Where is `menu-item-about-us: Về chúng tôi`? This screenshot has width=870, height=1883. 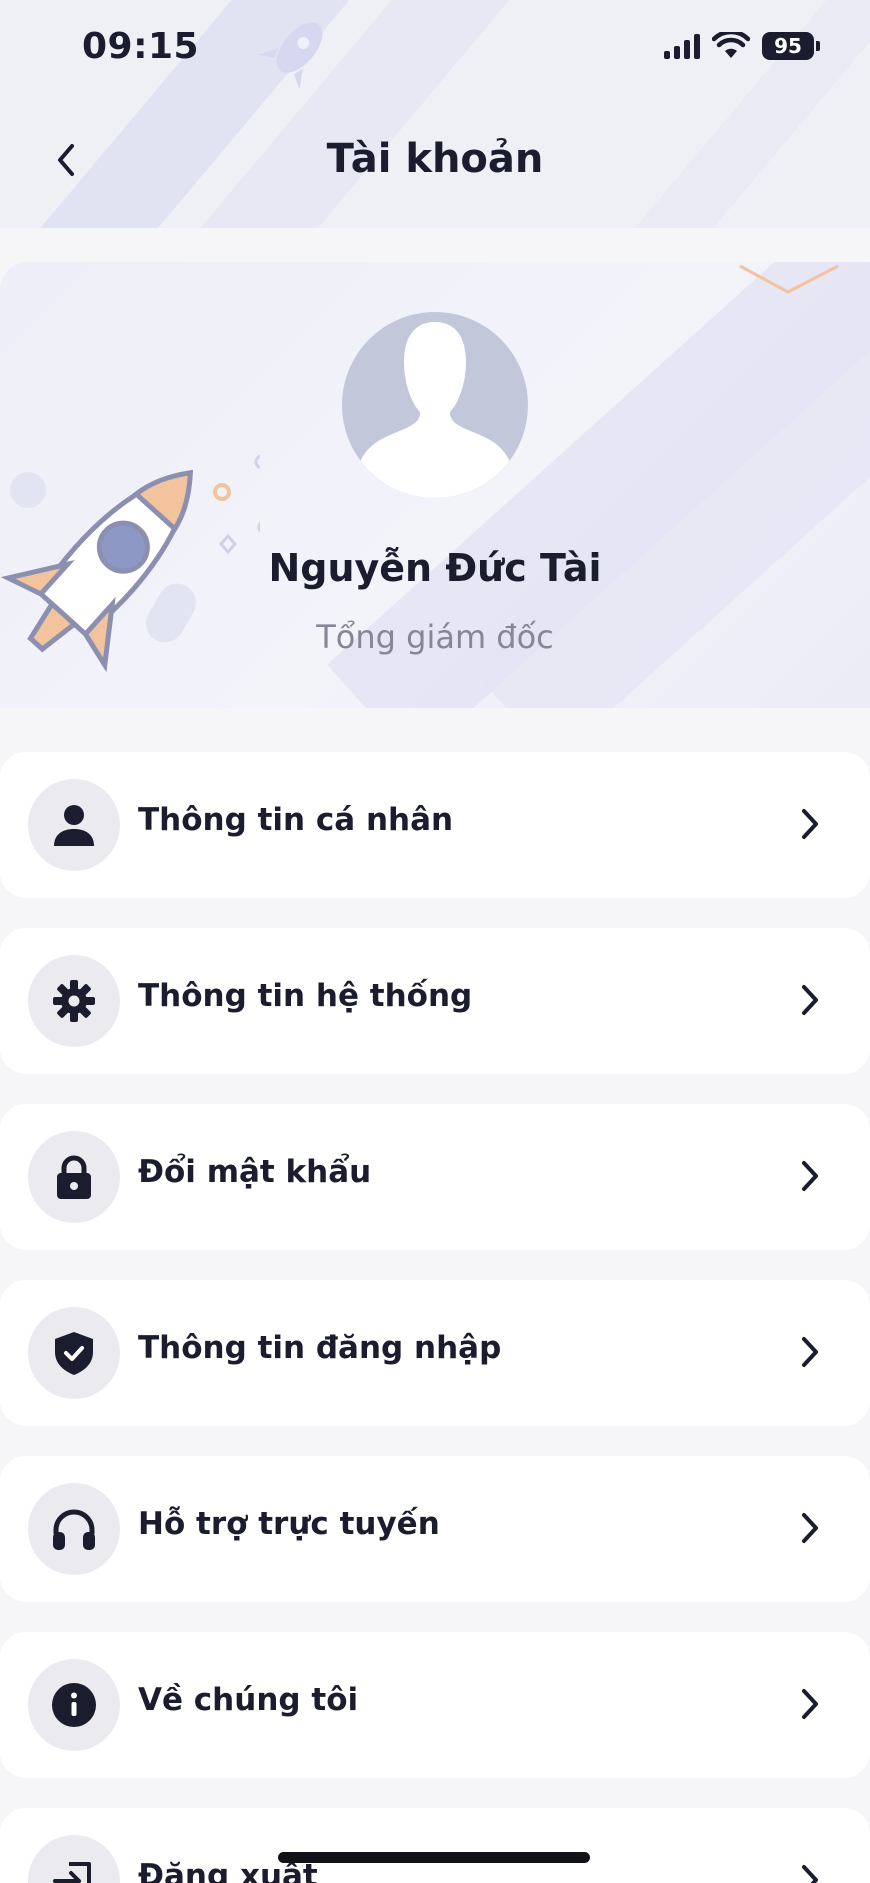 menu-item-about-us: Về chúng tôi is located at coordinates (435, 1705).